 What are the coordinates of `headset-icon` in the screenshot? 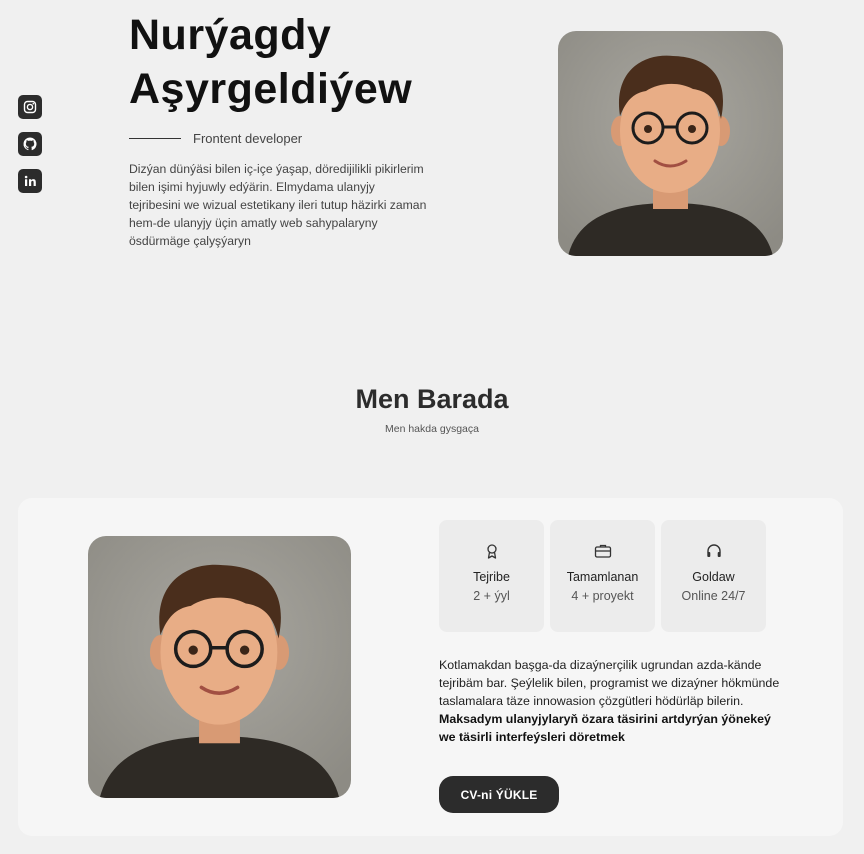 It's located at (713, 550).